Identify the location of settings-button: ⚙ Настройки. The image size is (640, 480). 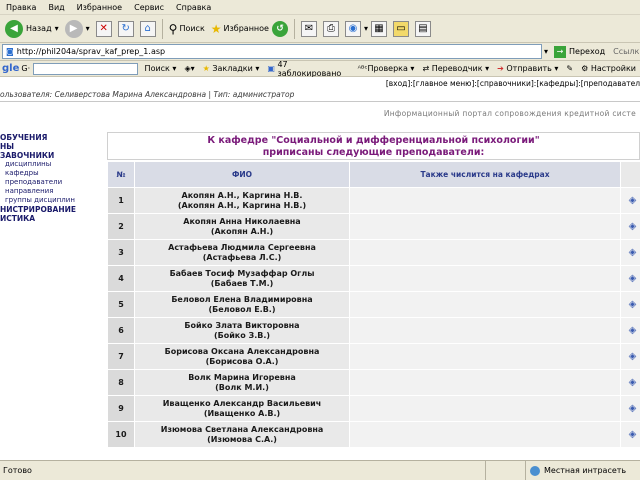
(608, 68).